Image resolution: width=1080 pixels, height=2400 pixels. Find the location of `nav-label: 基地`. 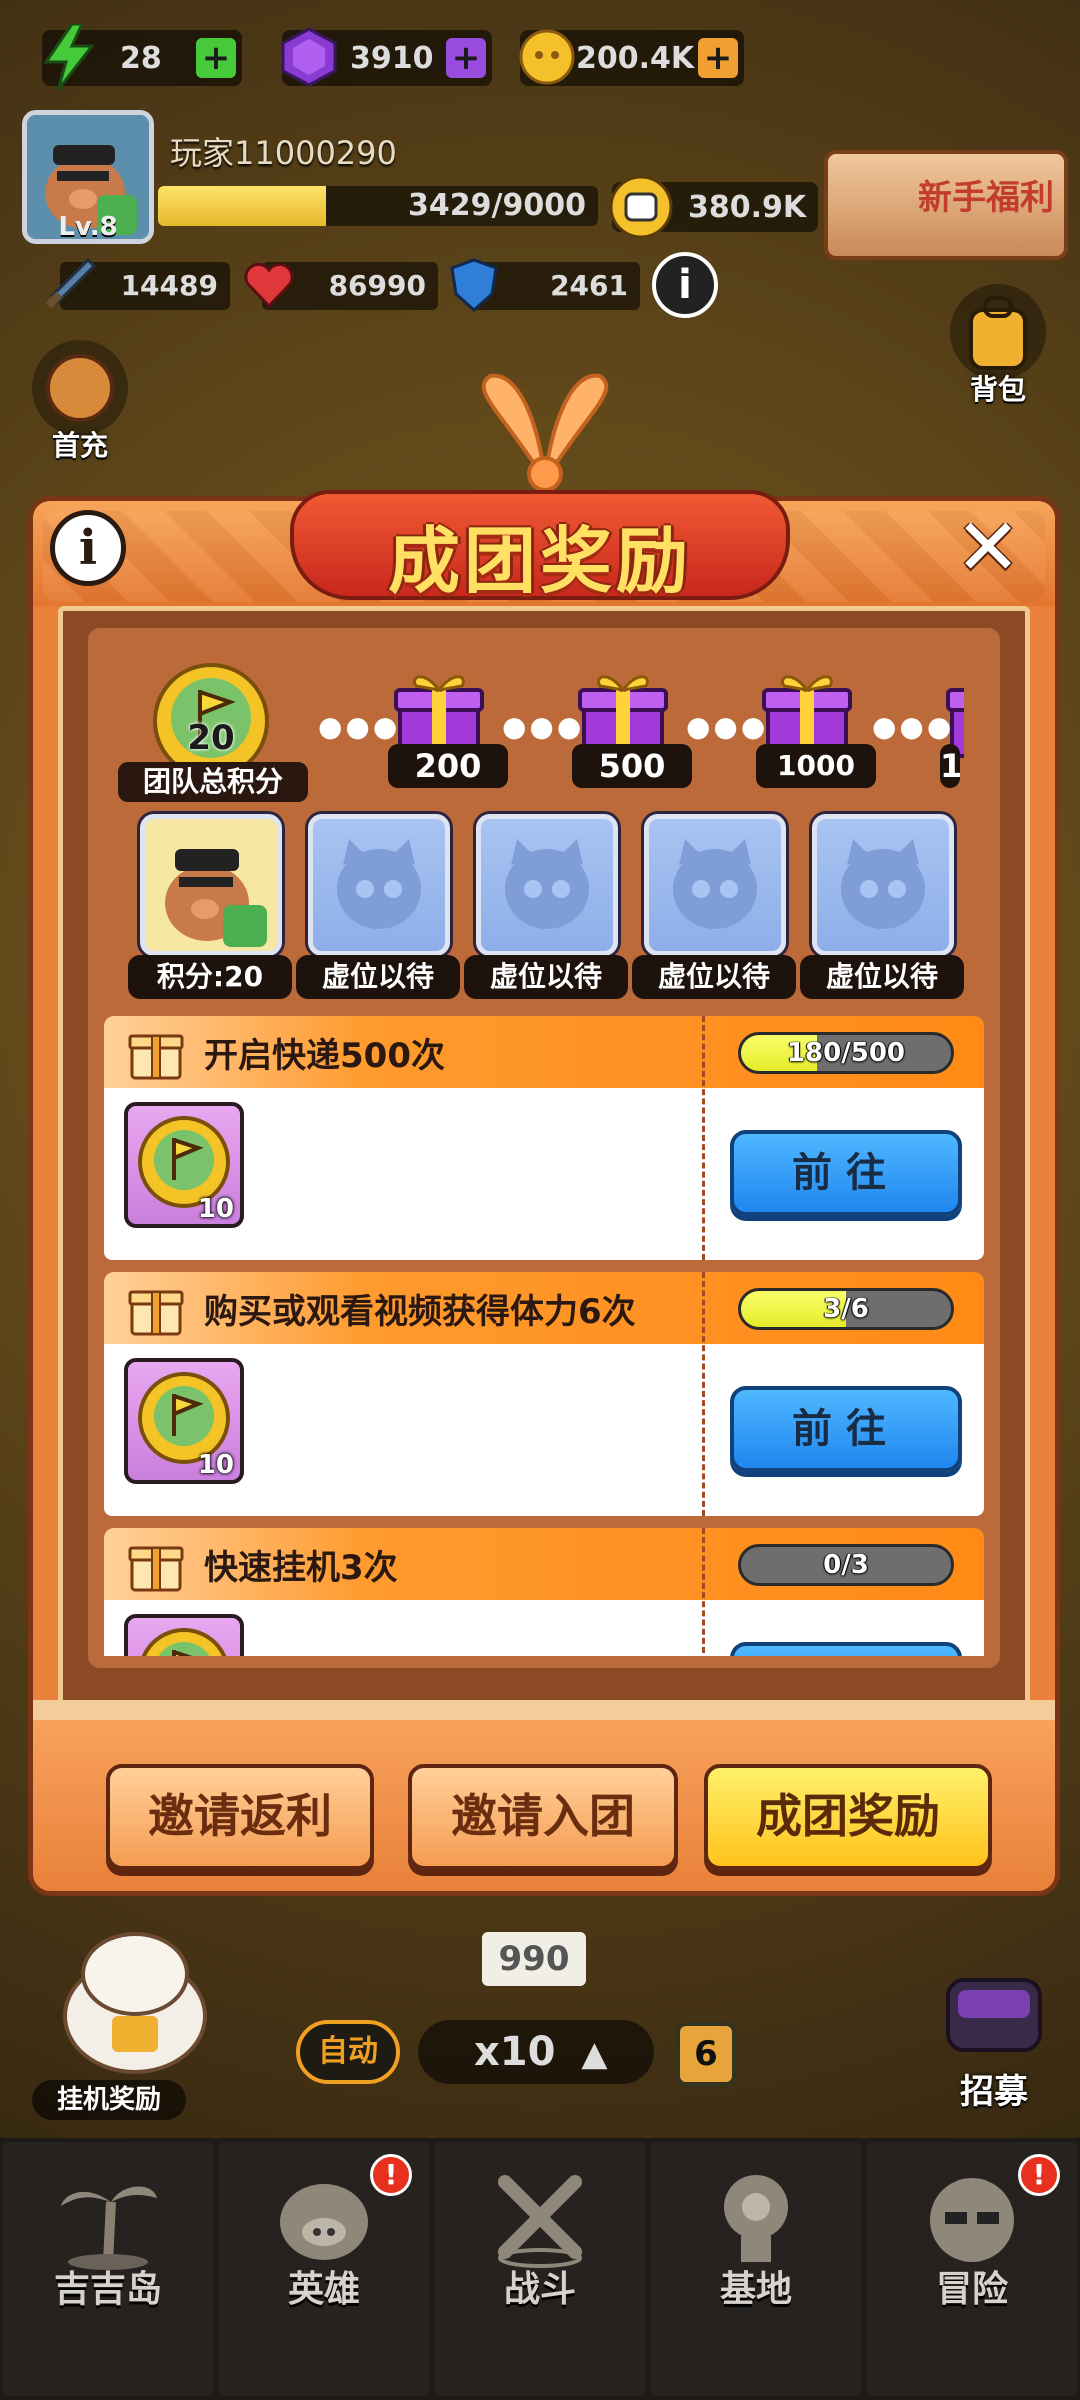

nav-label: 基地 is located at coordinates (755, 2289).